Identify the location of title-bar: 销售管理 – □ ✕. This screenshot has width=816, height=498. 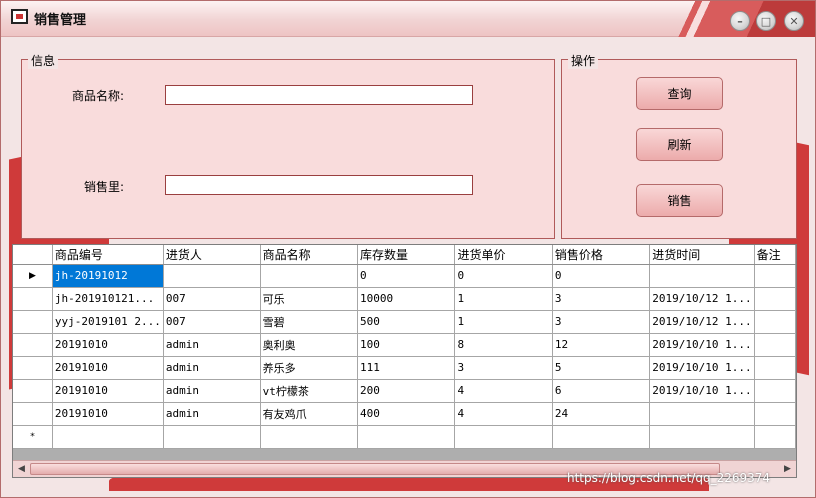
(408, 19).